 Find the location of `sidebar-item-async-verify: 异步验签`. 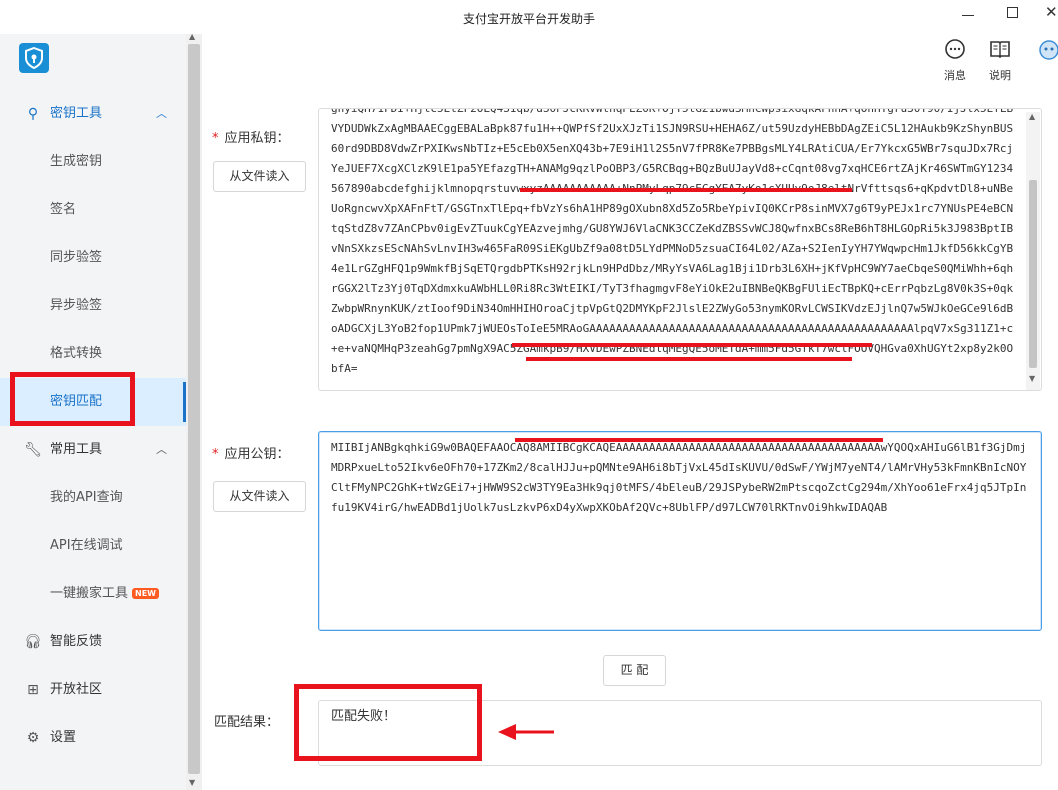

sidebar-item-async-verify: 异步验签 is located at coordinates (93, 306).